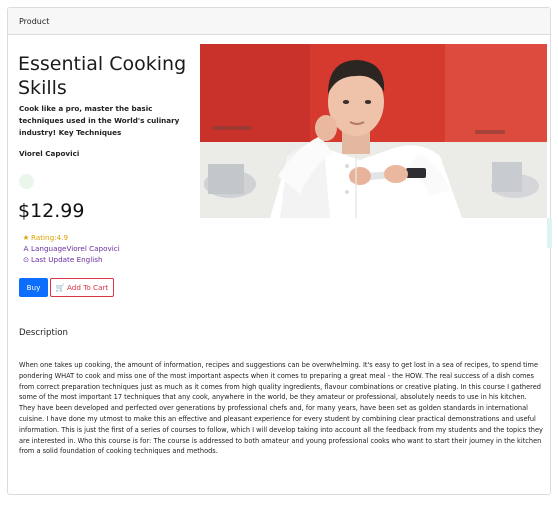  Describe the element at coordinates (75, 248) in the screenshot. I see `language-text: LanguageViorel Capovici` at that location.